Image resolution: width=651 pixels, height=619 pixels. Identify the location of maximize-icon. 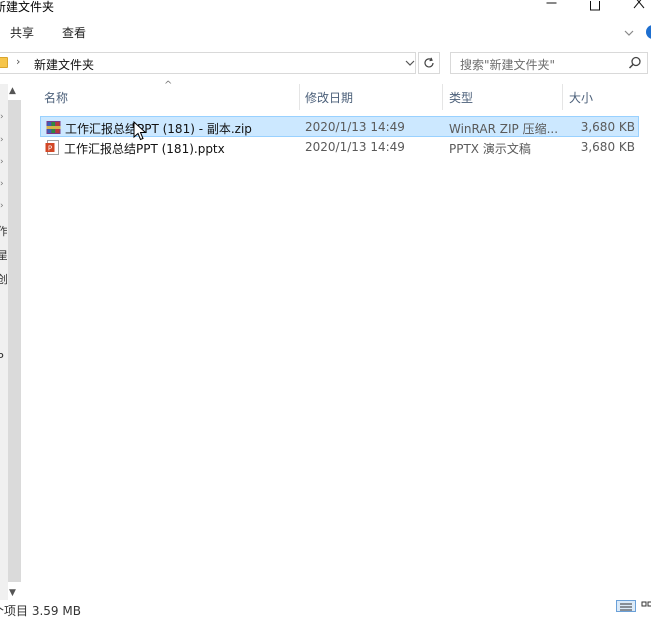
(594, 5).